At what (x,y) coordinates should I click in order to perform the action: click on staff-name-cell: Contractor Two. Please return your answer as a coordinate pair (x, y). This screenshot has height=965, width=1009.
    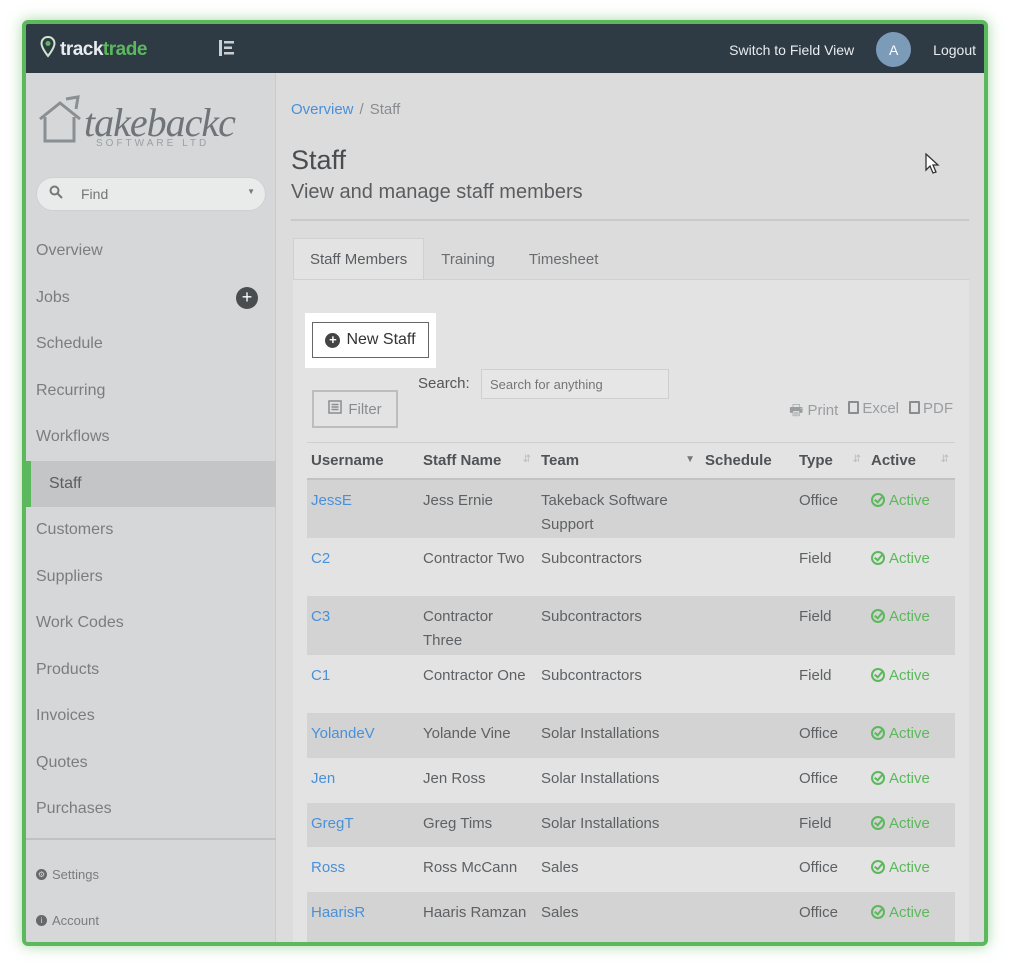
    Looking at the image, I should click on (478, 566).